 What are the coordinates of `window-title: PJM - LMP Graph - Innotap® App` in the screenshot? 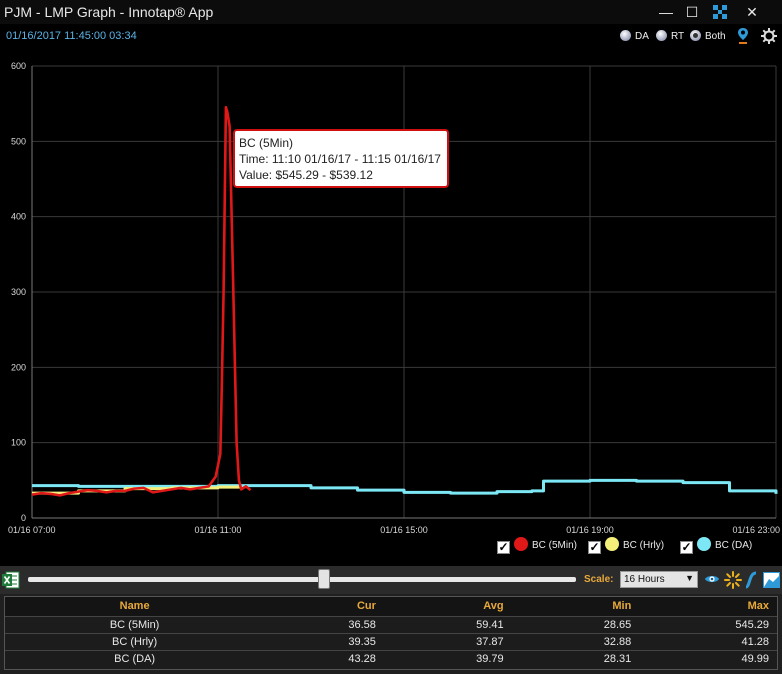 It's located at (109, 12).